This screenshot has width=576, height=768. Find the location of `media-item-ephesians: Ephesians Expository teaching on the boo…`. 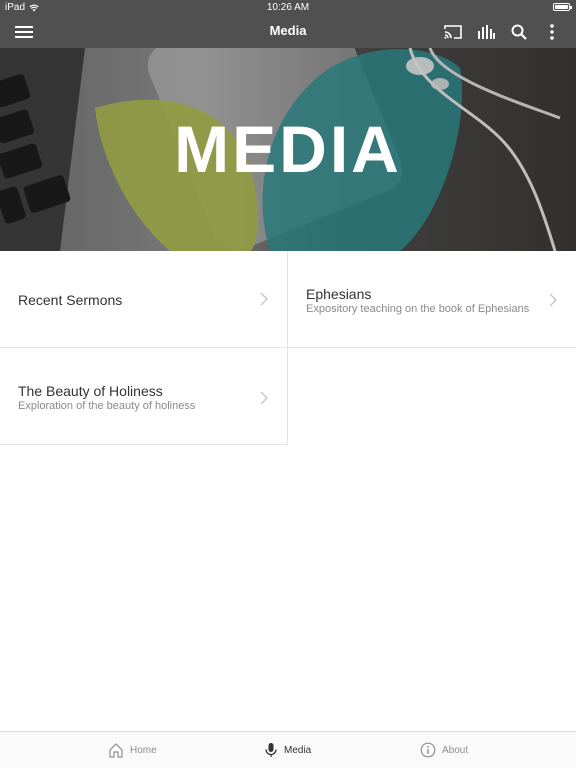

media-item-ephesians: Ephesians Expository teaching on the boo… is located at coordinates (432, 299).